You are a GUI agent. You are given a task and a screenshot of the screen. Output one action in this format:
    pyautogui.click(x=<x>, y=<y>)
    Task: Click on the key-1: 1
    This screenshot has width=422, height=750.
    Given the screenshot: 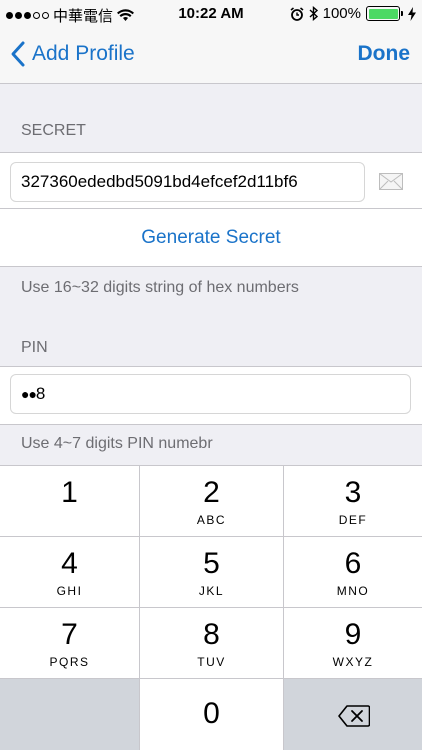 What is the action you would take?
    pyautogui.click(x=69, y=501)
    